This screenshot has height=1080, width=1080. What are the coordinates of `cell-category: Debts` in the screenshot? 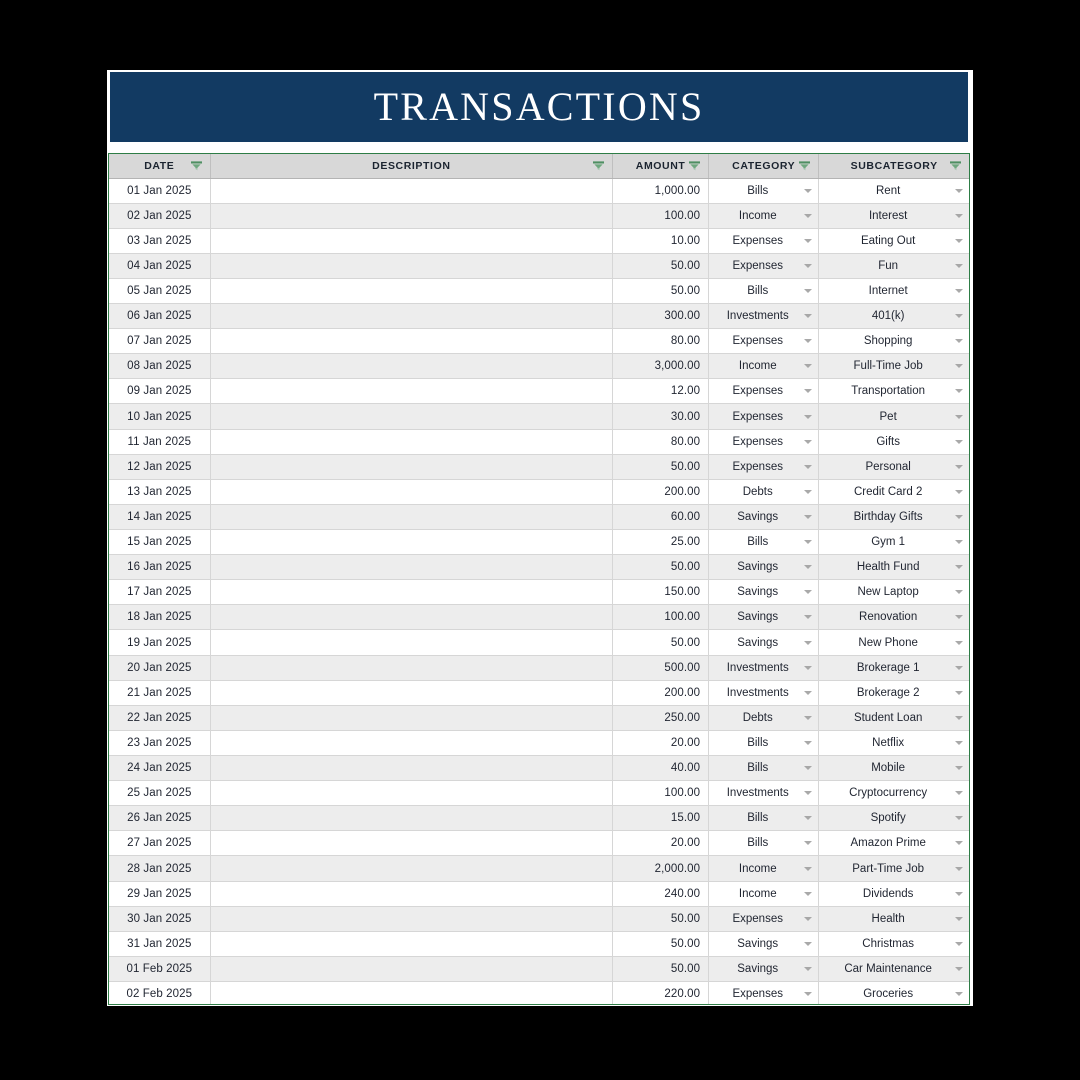 It's located at (764, 718).